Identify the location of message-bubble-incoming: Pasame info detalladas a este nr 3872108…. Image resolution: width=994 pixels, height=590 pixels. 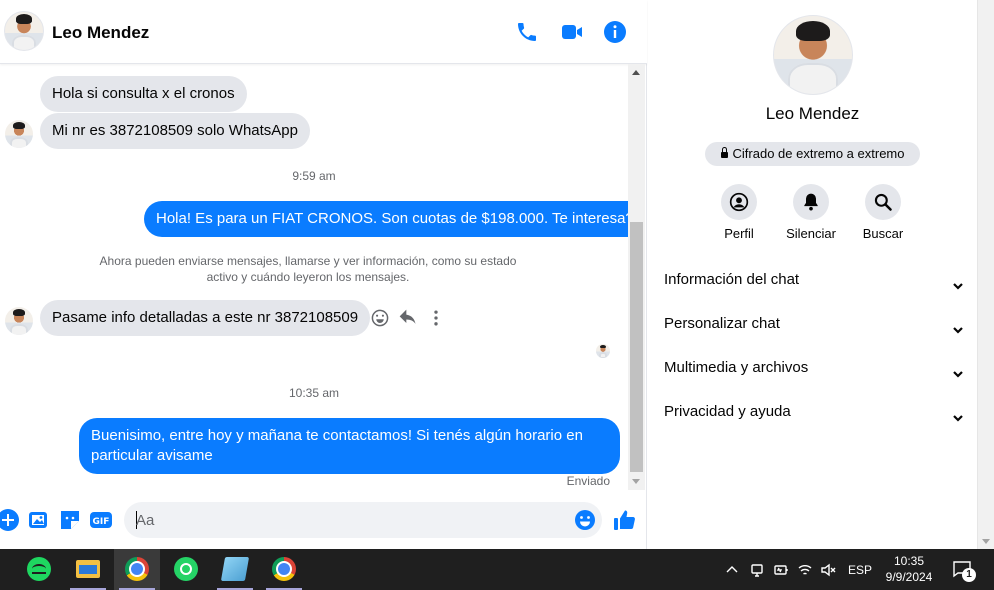
(205, 318).